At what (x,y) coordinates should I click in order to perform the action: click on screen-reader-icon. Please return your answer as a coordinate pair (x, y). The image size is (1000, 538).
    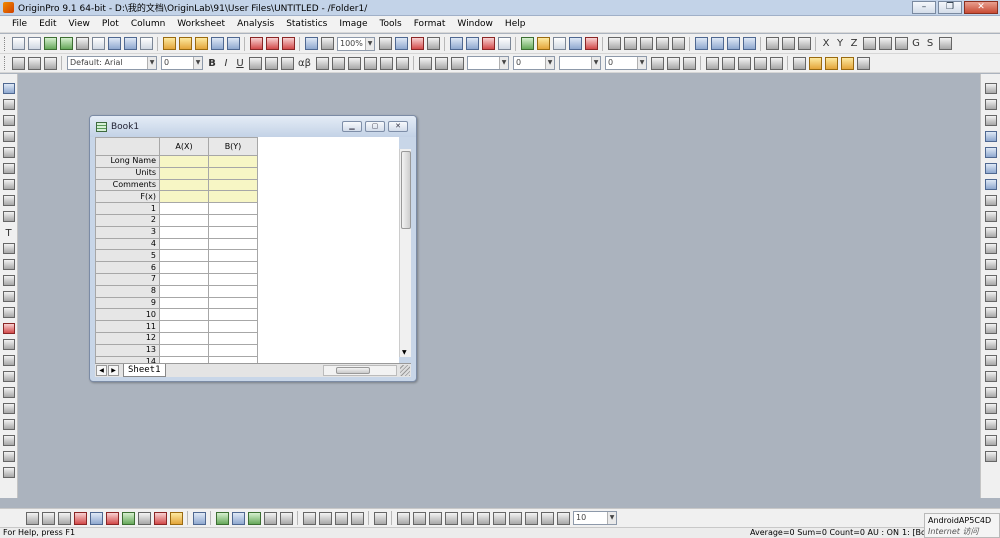
    Looking at the image, I should click on (8, 136).